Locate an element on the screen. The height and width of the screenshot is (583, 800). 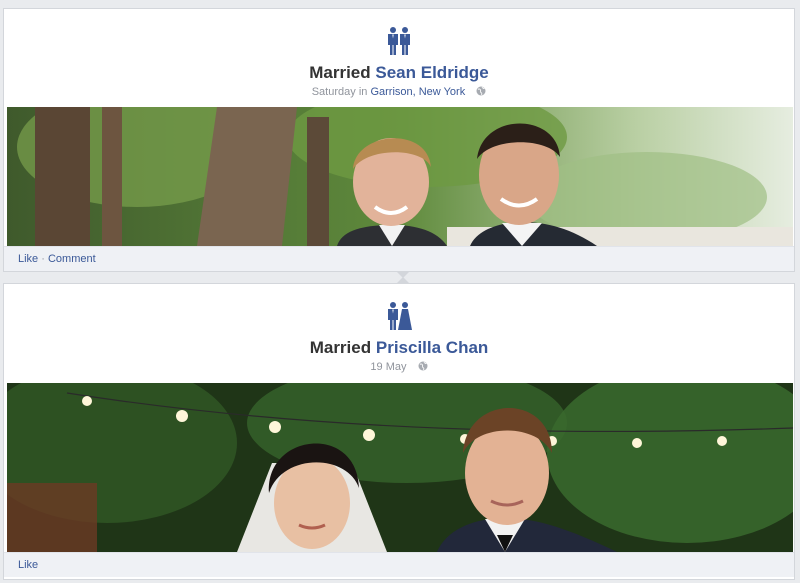
story-date: Saturday is located at coordinates (334, 92).